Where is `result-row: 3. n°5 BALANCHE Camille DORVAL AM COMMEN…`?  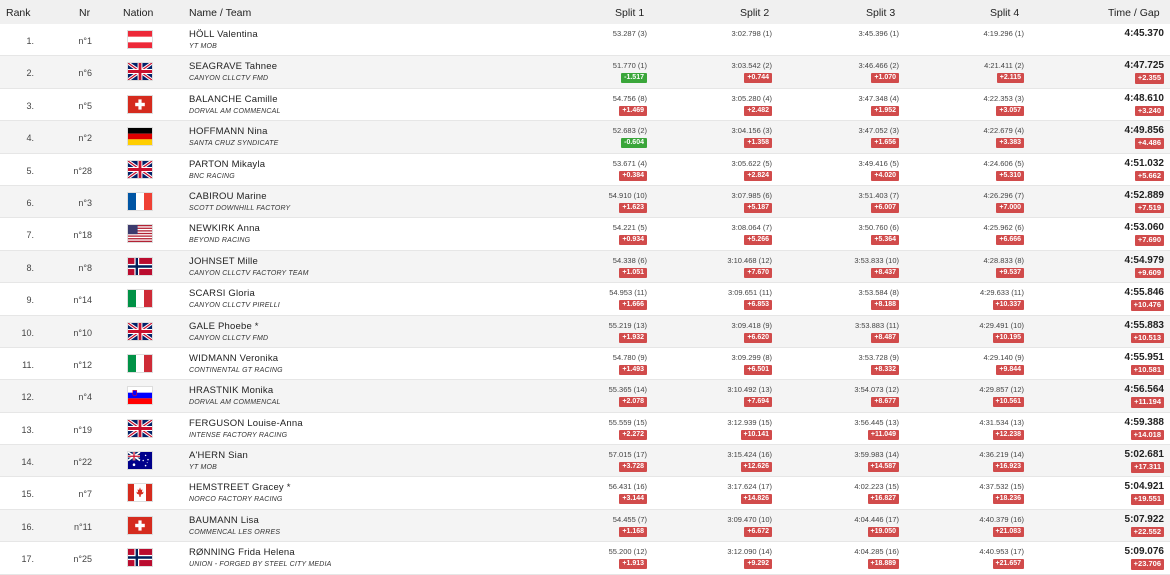
result-row: 3. n°5 BALANCHE Camille DORVAL AM COMMEN… is located at coordinates (585, 105).